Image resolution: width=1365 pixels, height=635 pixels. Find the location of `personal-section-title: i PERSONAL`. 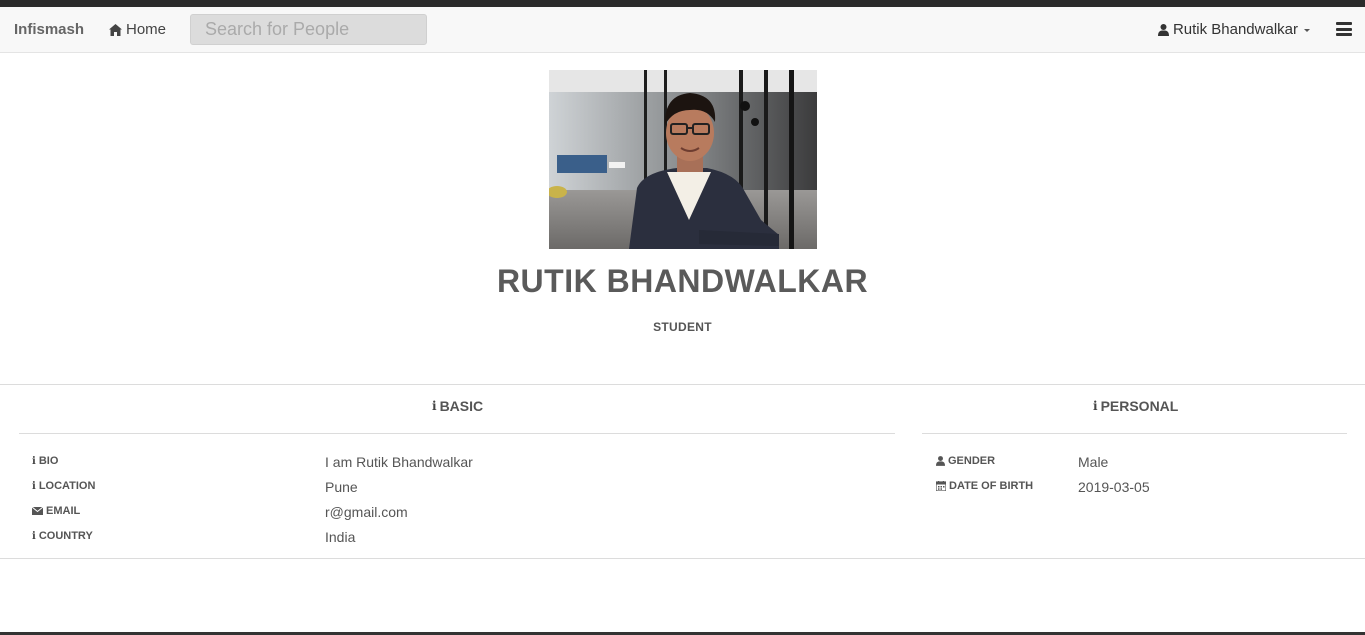

personal-section-title: i PERSONAL is located at coordinates (1135, 406).